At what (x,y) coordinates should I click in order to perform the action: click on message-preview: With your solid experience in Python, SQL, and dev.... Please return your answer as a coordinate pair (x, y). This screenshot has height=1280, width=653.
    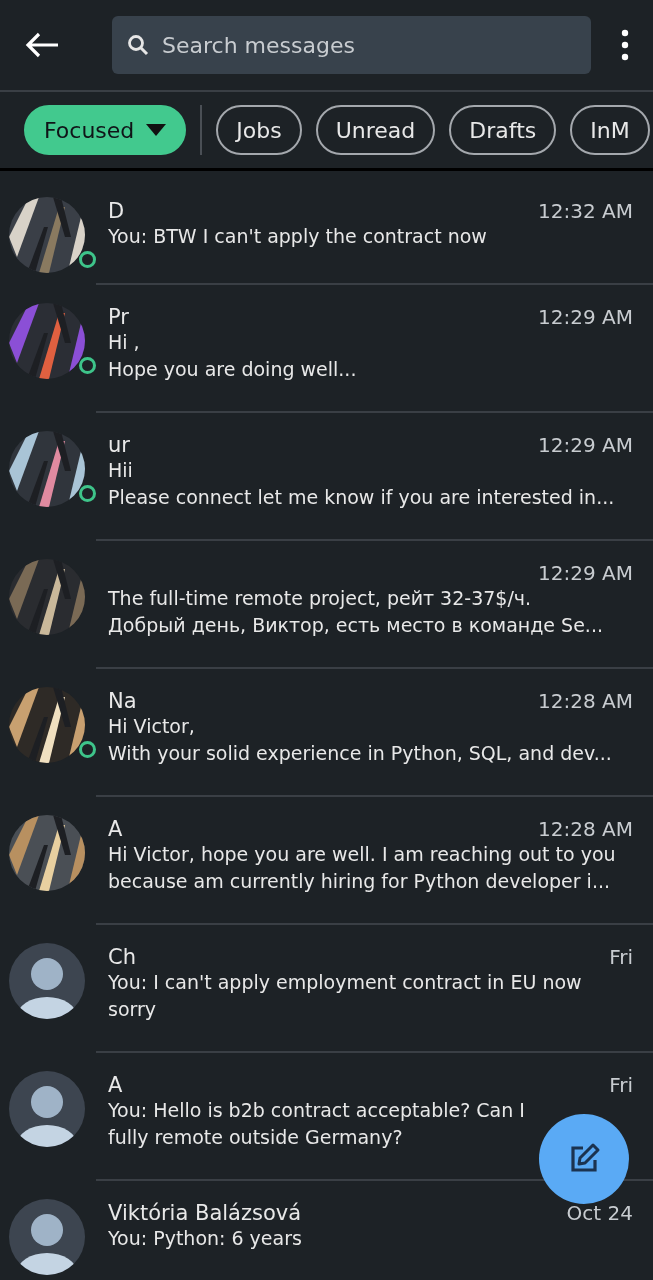
    Looking at the image, I should click on (360, 753).